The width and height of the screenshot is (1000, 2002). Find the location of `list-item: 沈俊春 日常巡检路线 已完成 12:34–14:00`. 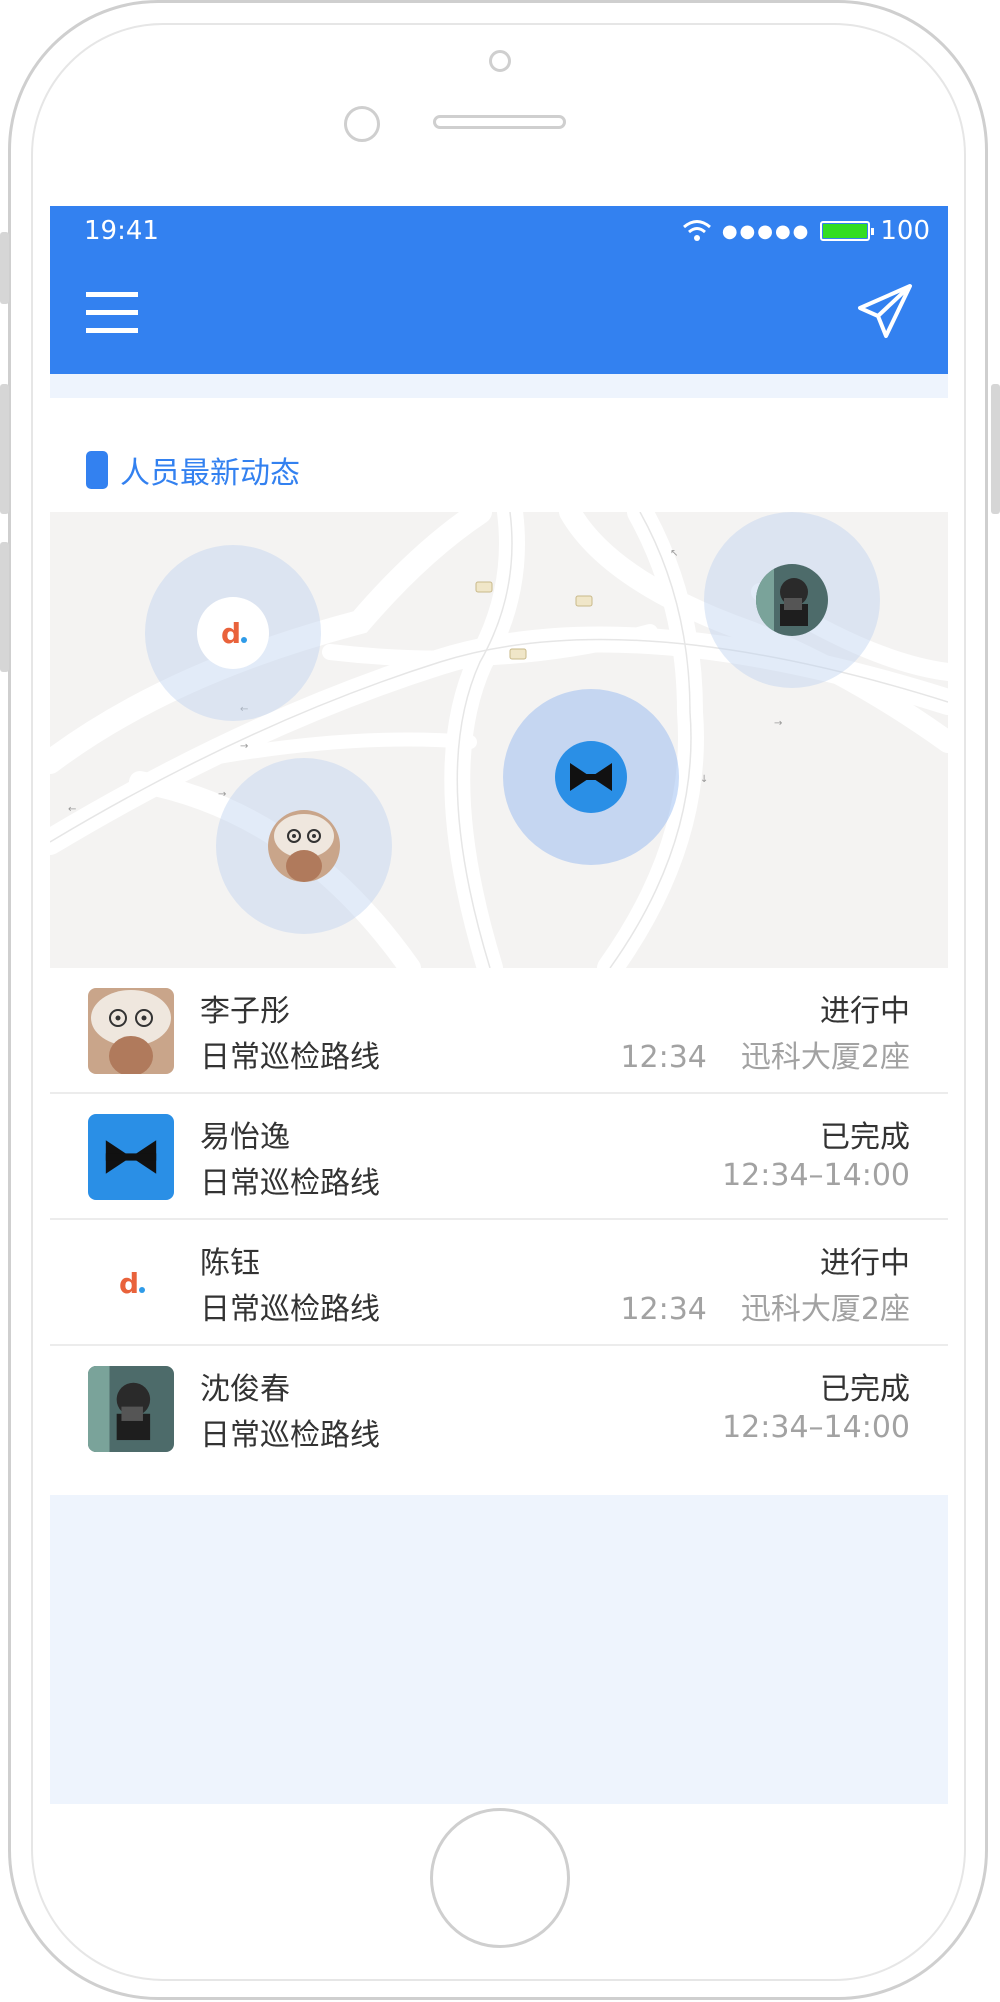

list-item: 沈俊春 日常巡检路线 已完成 12:34–14:00 is located at coordinates (499, 1408).